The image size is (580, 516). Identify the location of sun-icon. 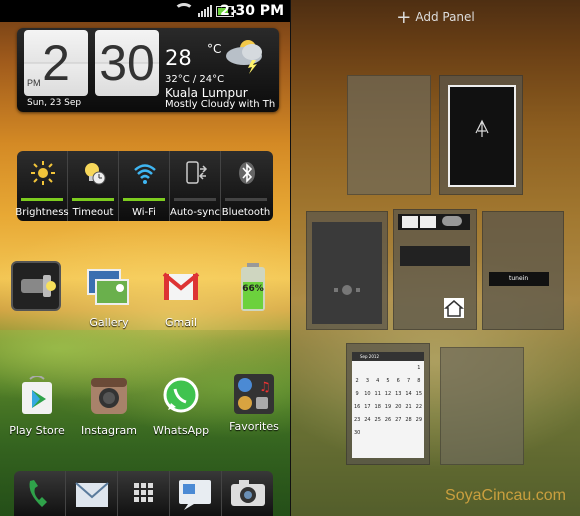
(43, 173).